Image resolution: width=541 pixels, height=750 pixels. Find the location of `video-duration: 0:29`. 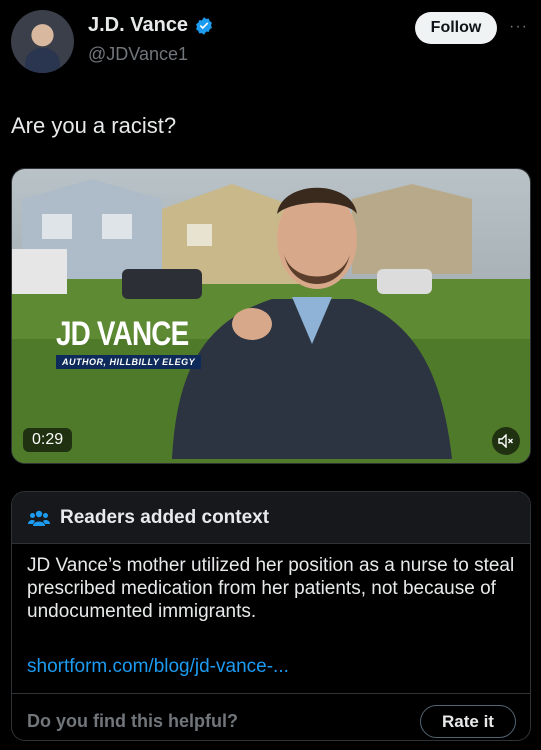

video-duration: 0:29 is located at coordinates (48, 440).